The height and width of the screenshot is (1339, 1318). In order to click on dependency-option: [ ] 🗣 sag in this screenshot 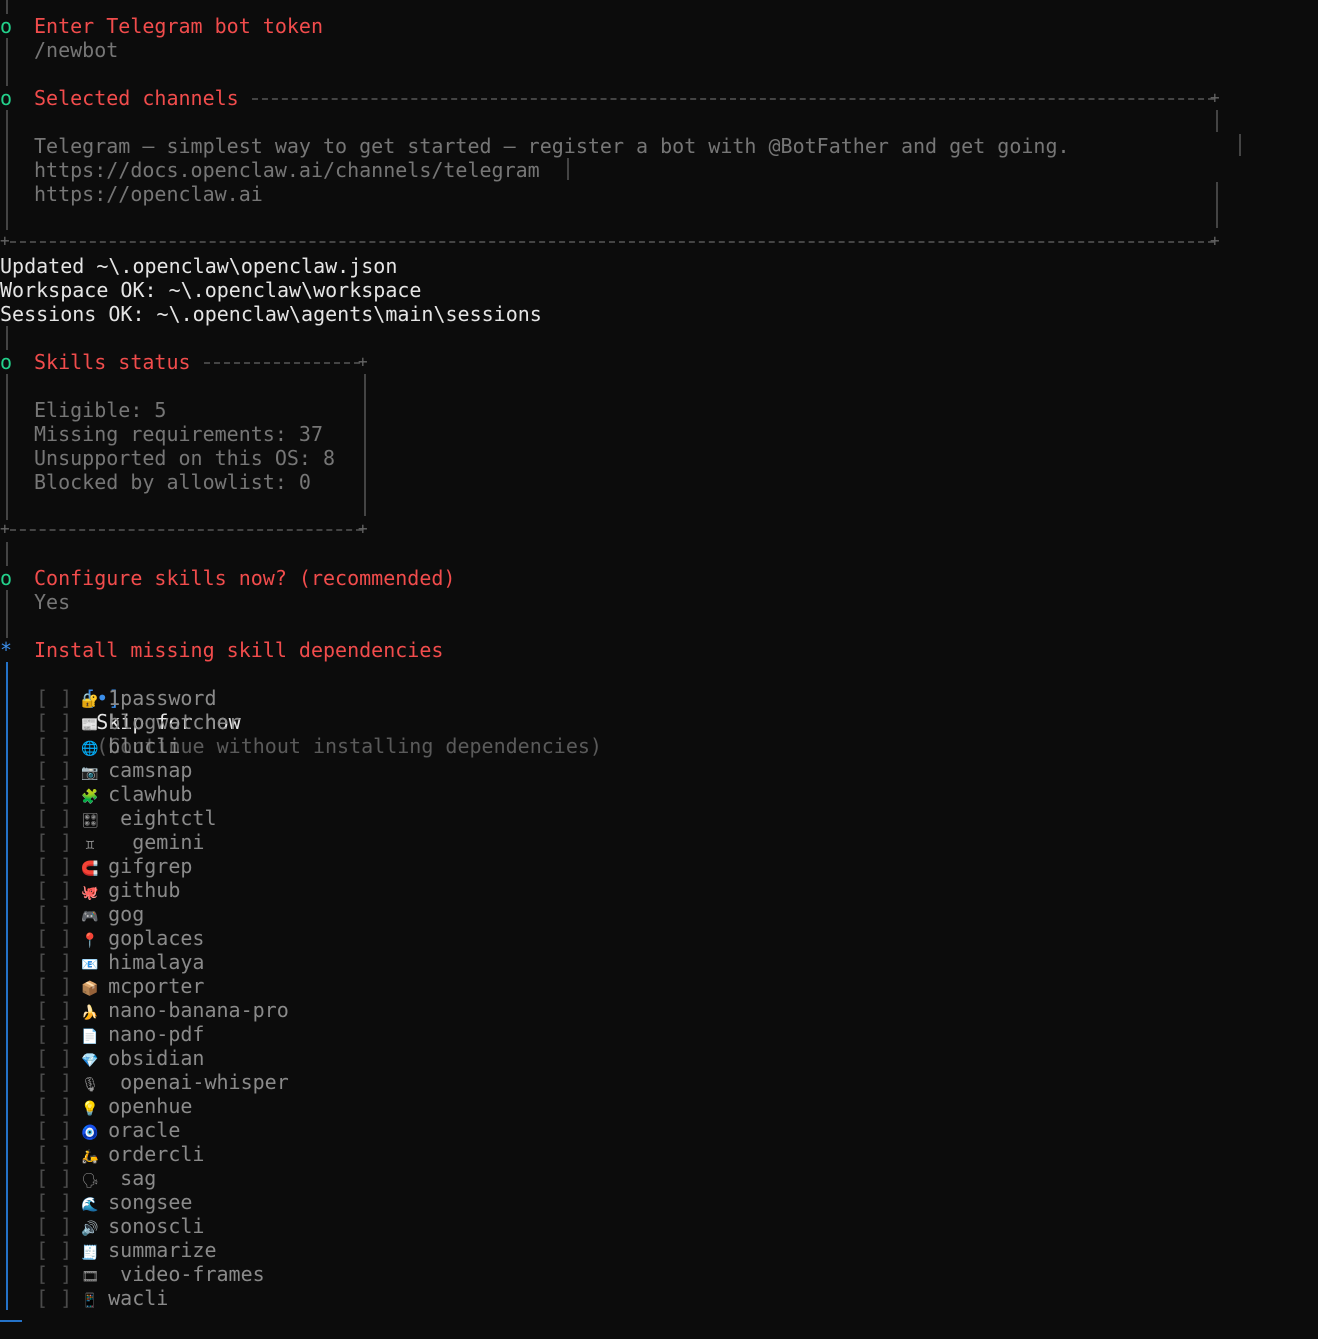, I will do `click(96, 1178)`.